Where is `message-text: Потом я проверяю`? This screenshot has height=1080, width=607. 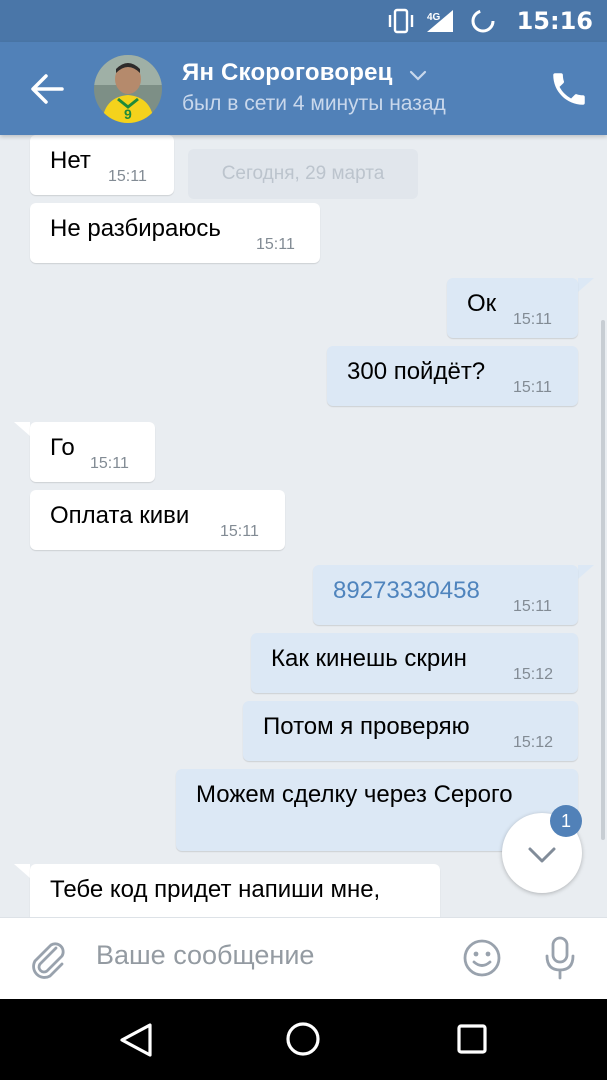
message-text: Потом я проверяю is located at coordinates (366, 726).